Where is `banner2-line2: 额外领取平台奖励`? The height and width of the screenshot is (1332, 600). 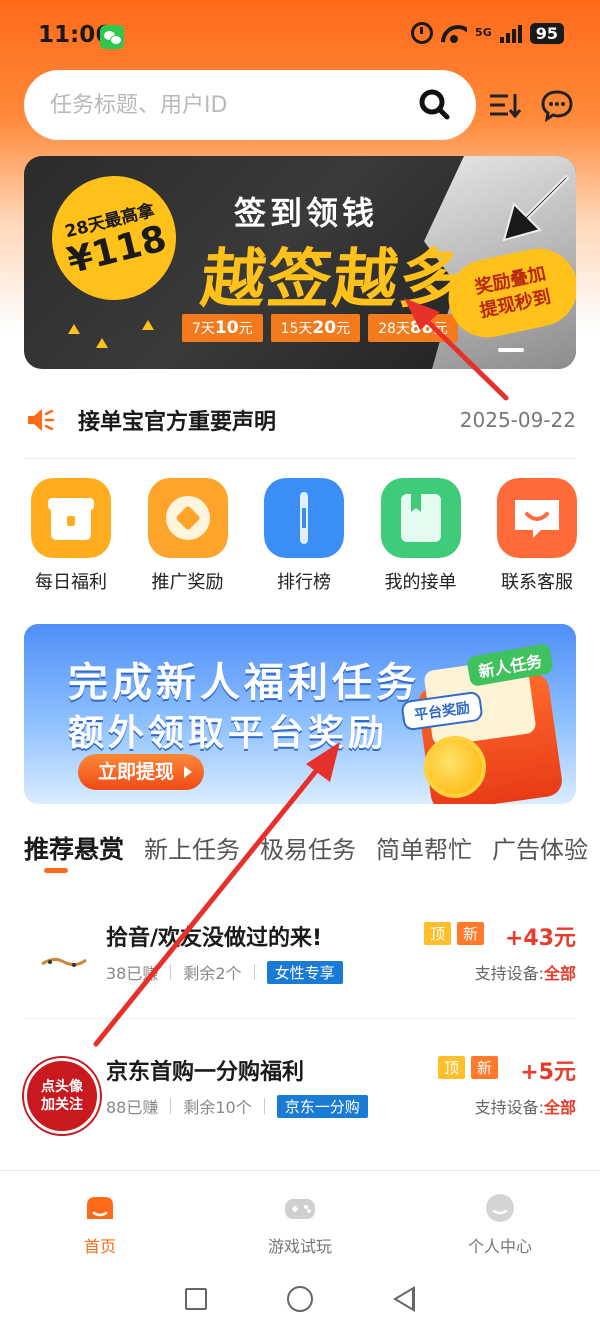
banner2-line2: 额外领取平台奖励 is located at coordinates (228, 733).